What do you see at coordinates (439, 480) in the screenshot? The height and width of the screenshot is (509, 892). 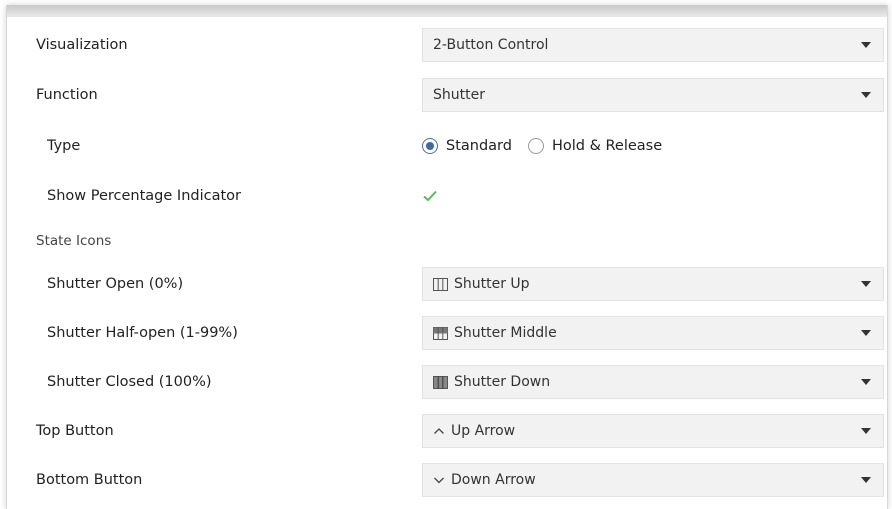 I see `down-arrow-icon` at bounding box center [439, 480].